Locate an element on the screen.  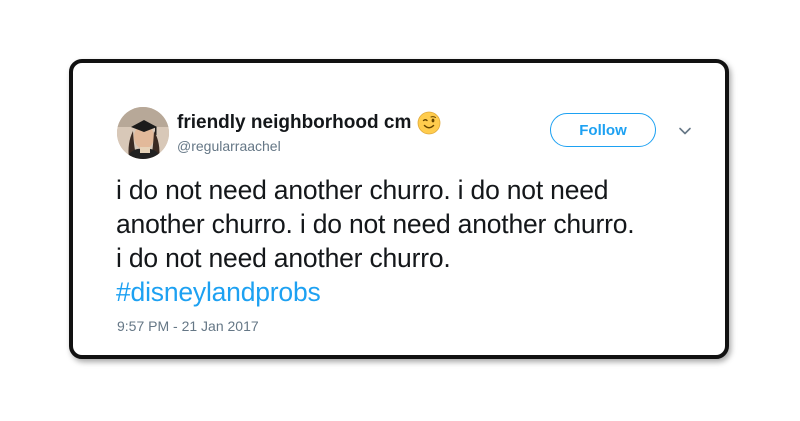
follow-button: Follow is located at coordinates (603, 130).